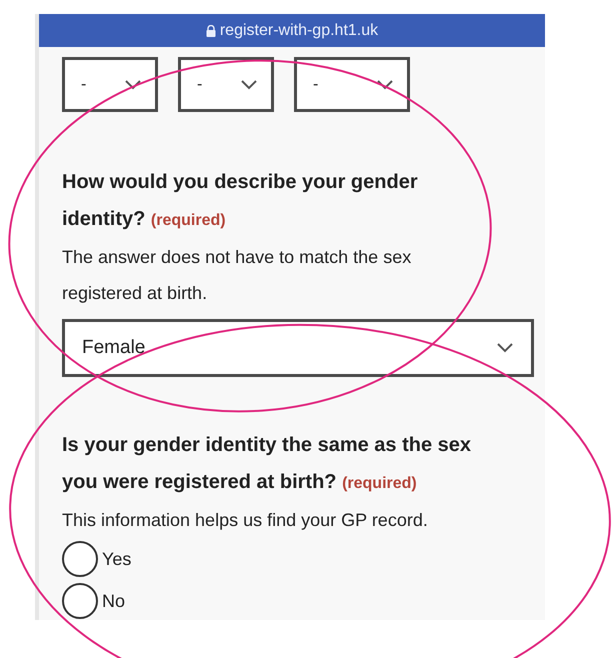  Describe the element at coordinates (97, 559) in the screenshot. I see `radio-option: Yes` at that location.